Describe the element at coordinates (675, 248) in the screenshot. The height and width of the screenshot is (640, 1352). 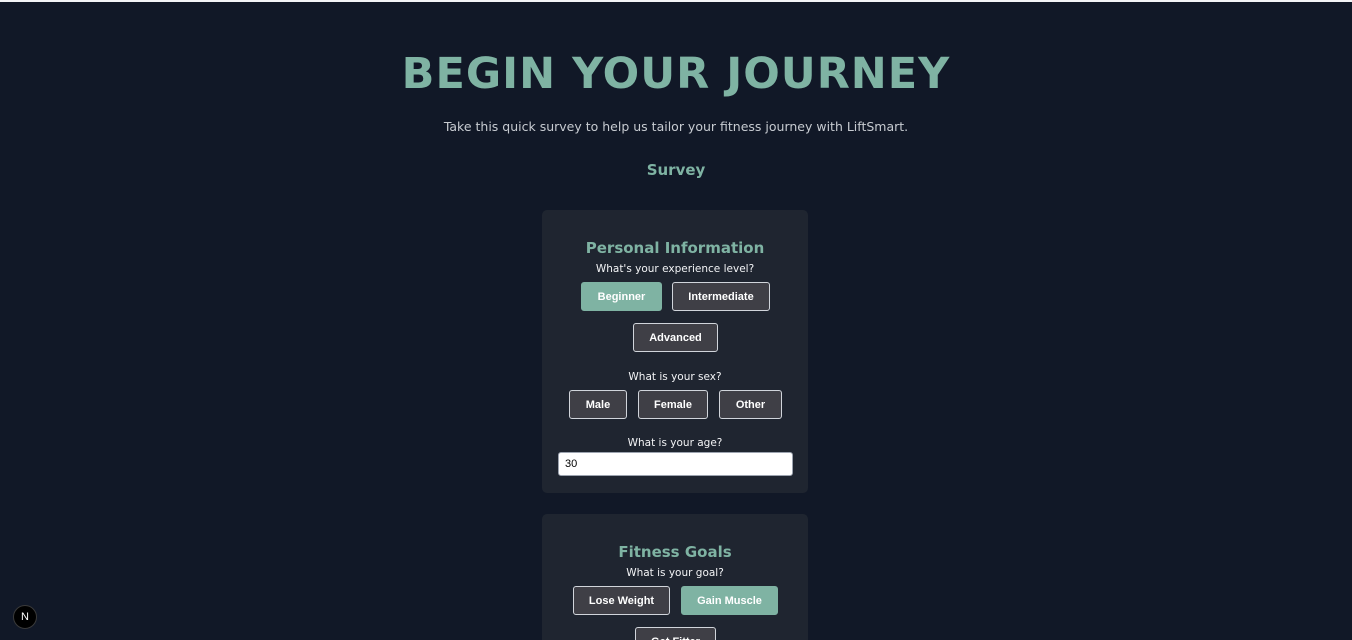
I see `personal-information-title: Personal Information` at that location.